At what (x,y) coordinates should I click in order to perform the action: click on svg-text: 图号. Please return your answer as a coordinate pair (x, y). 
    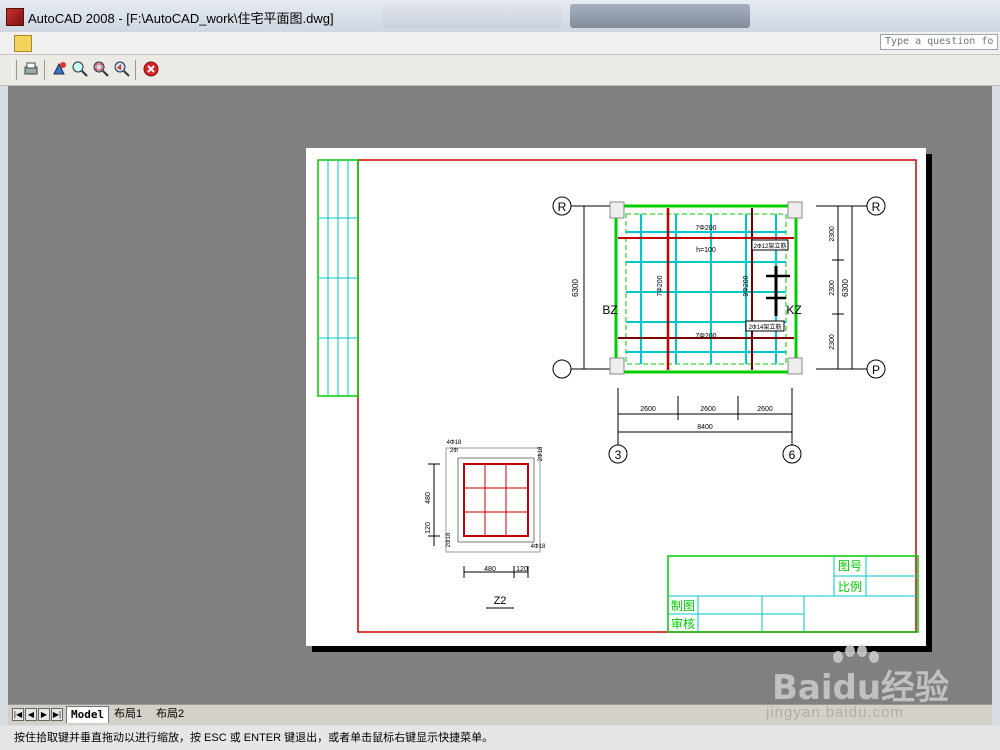
    Looking at the image, I should click on (850, 566).